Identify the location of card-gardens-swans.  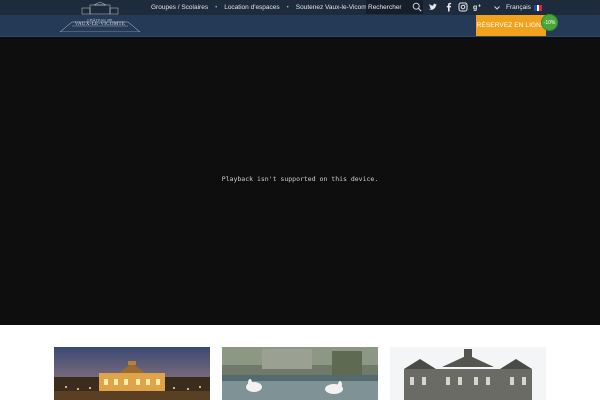
(300, 373).